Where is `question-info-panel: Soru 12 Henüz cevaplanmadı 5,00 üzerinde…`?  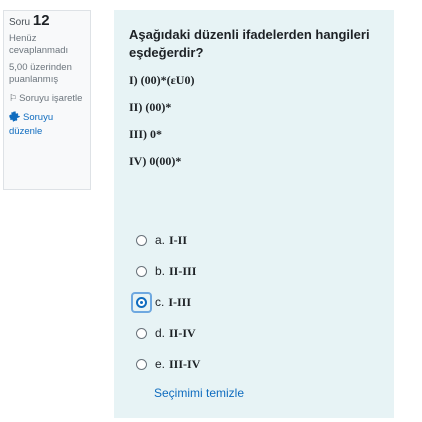 question-info-panel: Soru 12 Henüz cevaplanmadı 5,00 üzerinde… is located at coordinates (47, 100).